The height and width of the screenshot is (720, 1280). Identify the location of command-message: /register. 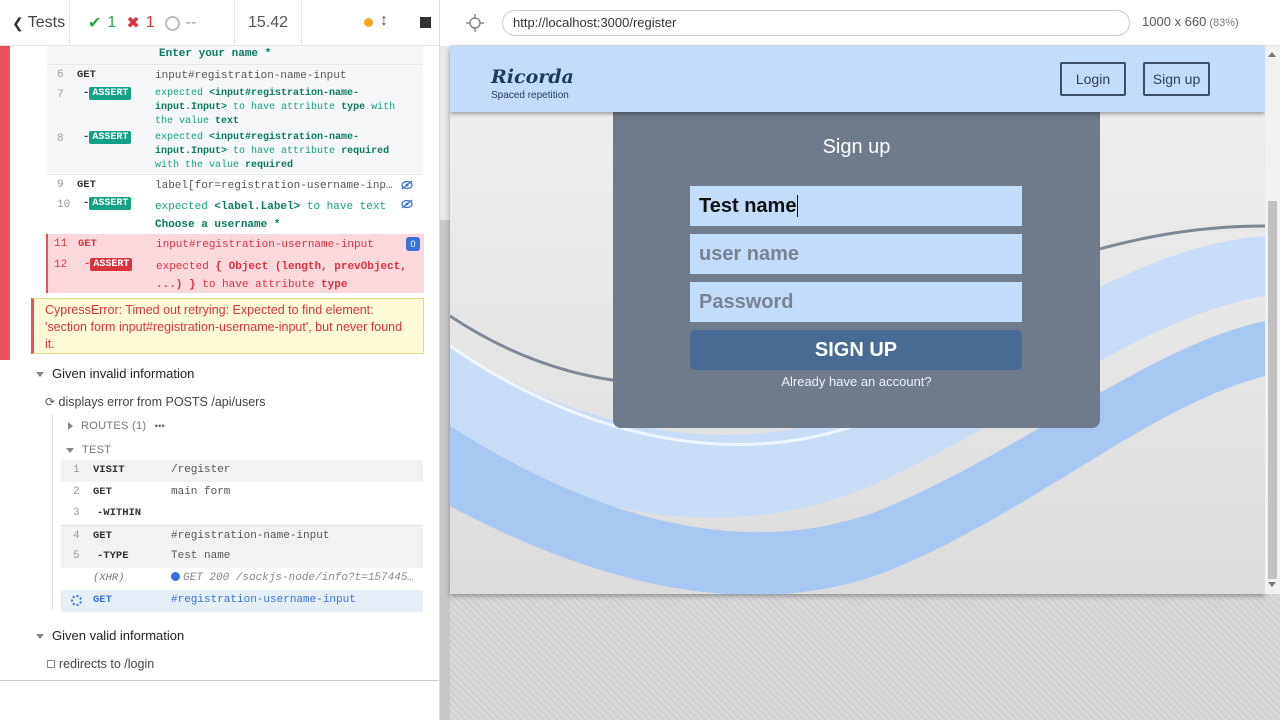
(201, 470).